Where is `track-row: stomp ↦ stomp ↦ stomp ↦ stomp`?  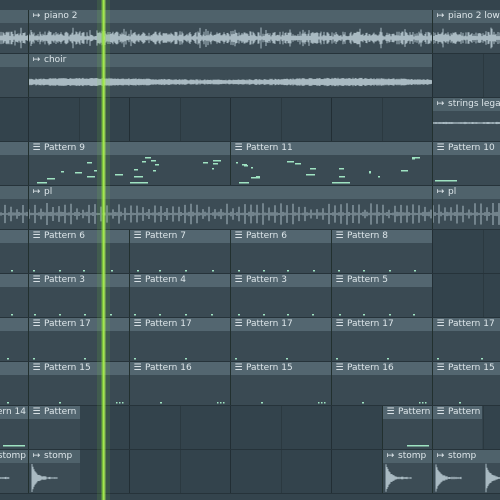
track-row: stomp ↦ stomp ↦ stomp ↦ stomp is located at coordinates (250, 472).